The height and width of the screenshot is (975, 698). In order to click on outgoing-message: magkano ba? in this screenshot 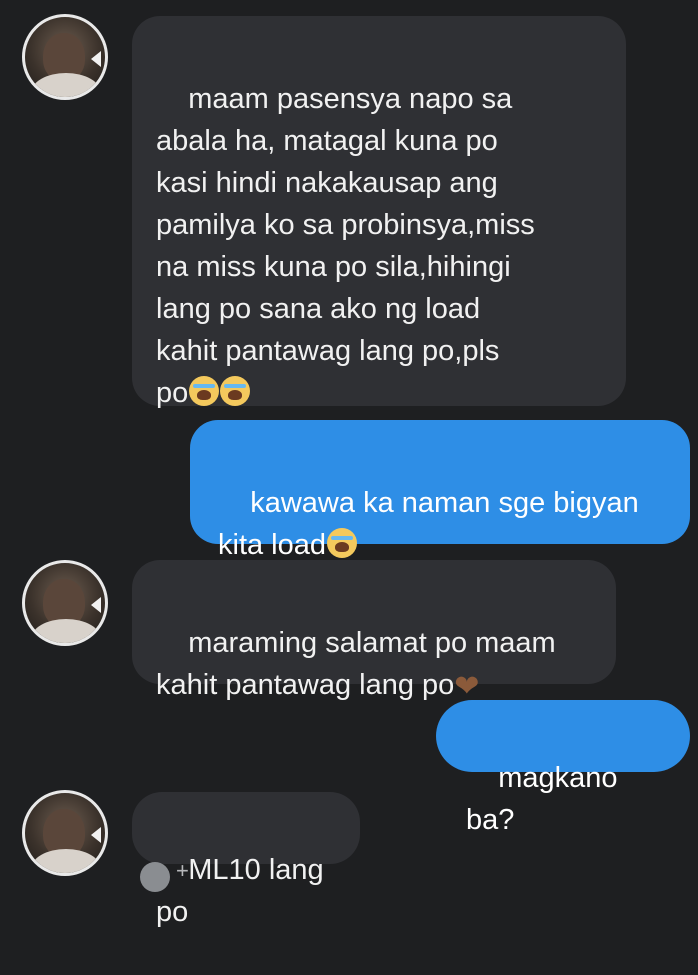, I will do `click(563, 768)`.